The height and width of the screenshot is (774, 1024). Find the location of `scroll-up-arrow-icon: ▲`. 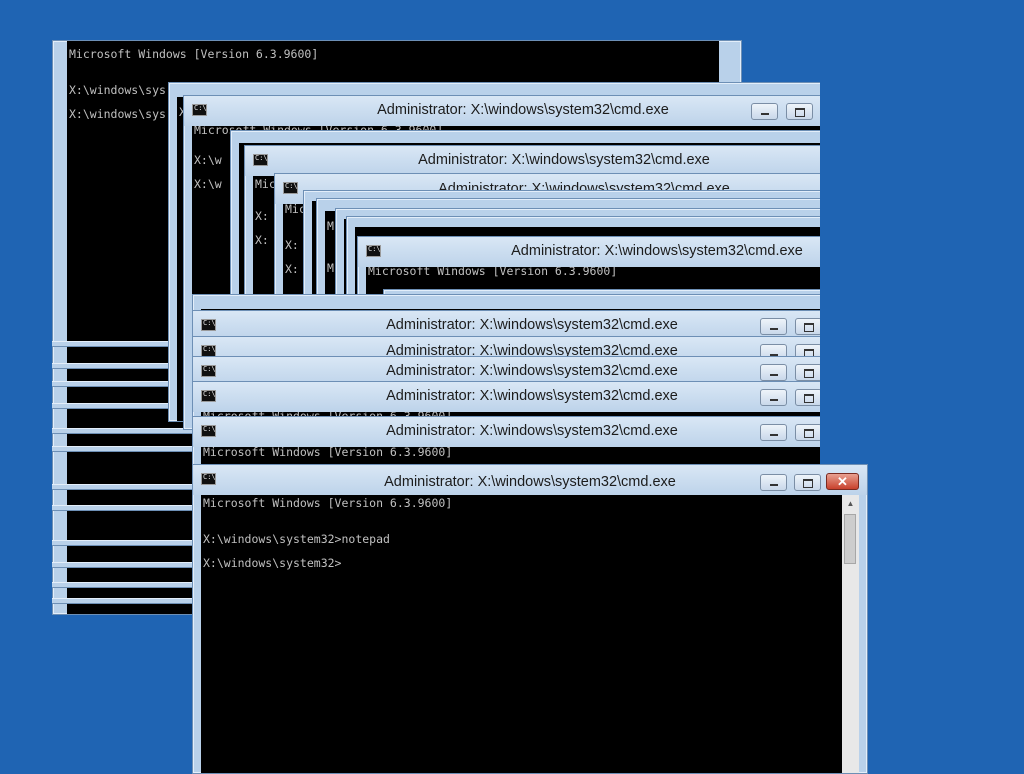

scroll-up-arrow-icon: ▲ is located at coordinates (850, 503).